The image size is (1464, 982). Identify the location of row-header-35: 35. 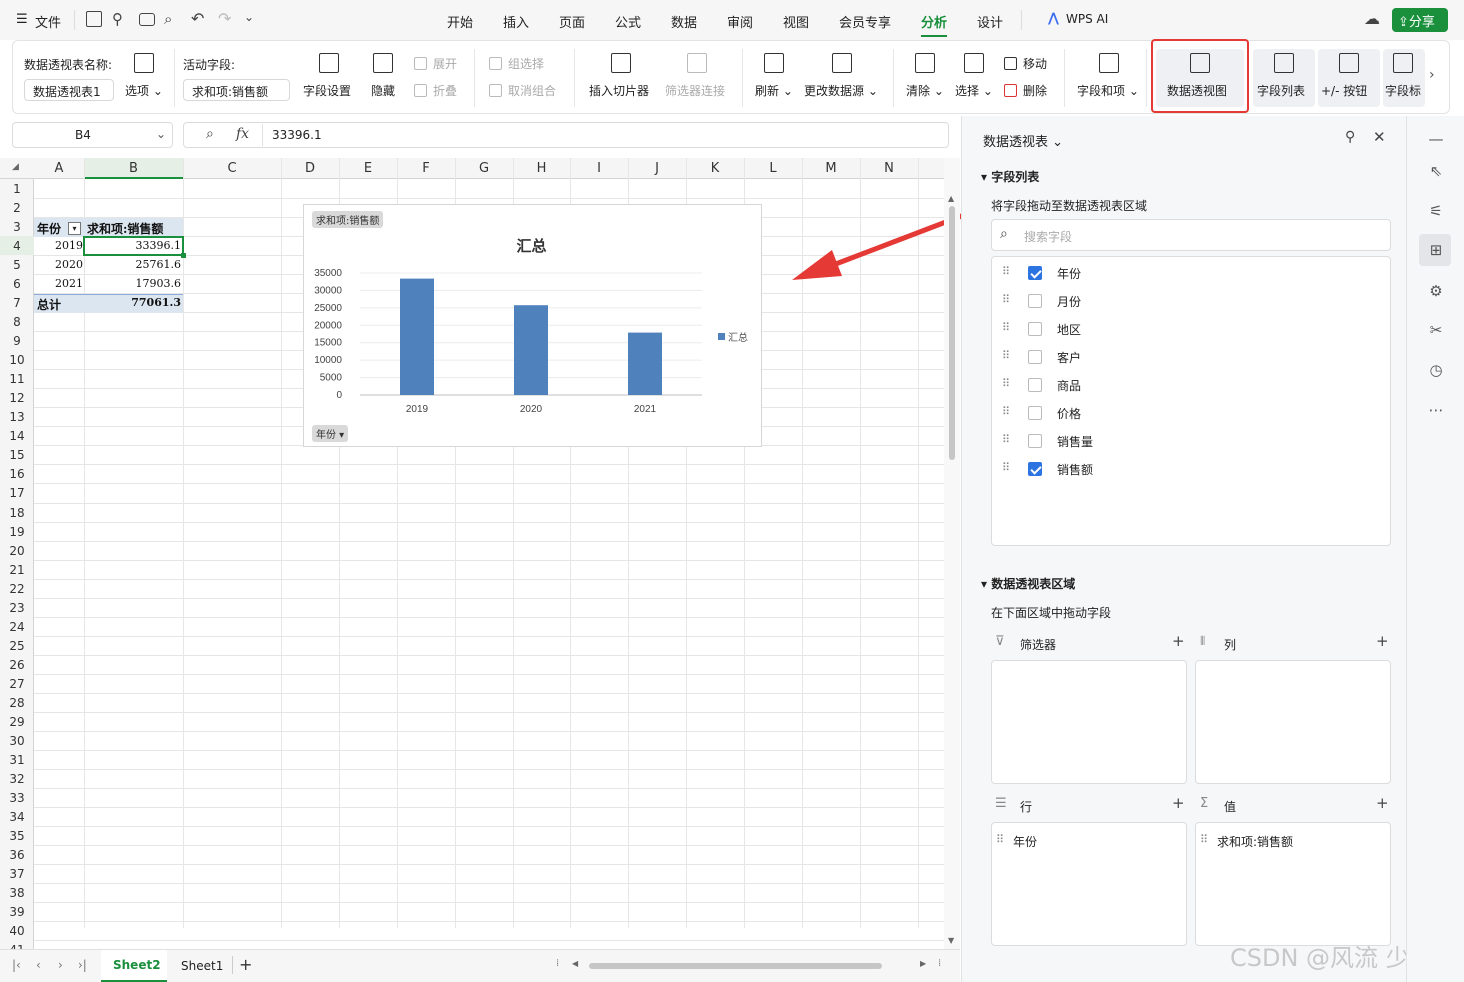
(17, 836).